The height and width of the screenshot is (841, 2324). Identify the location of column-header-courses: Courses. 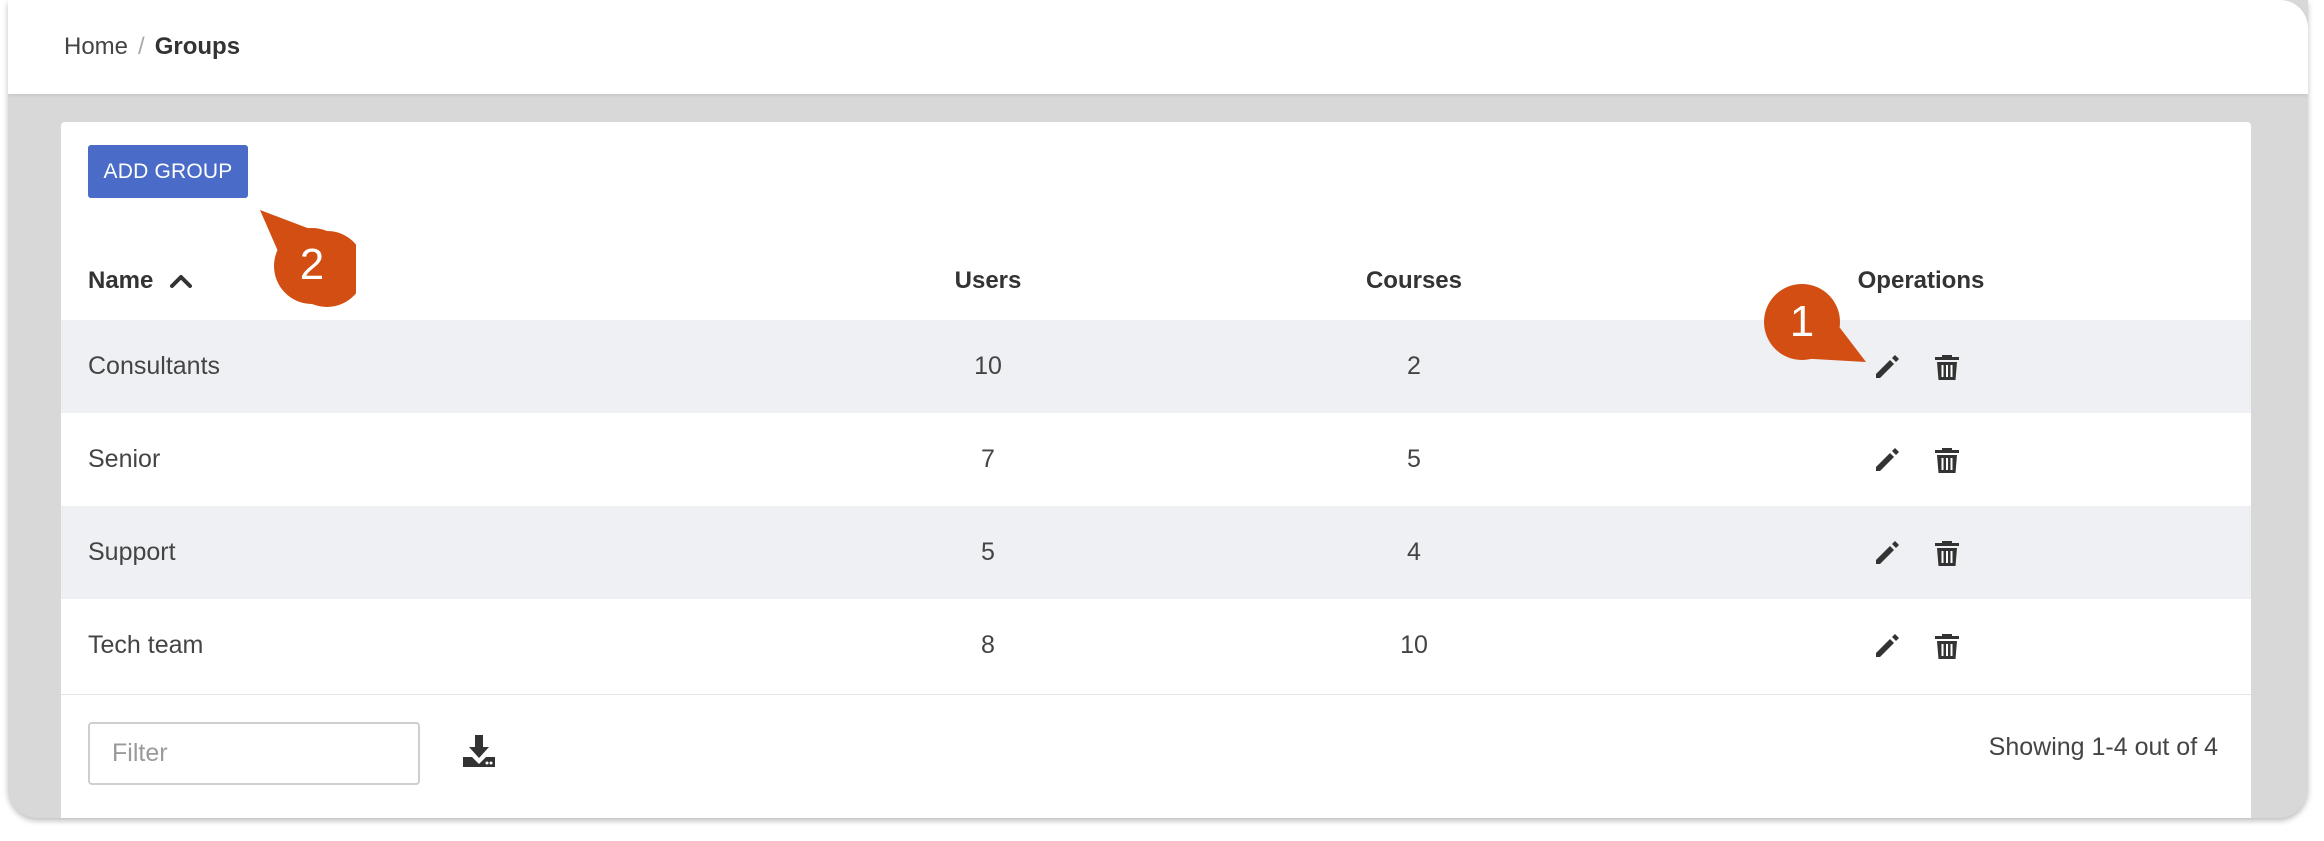
(1414, 281).